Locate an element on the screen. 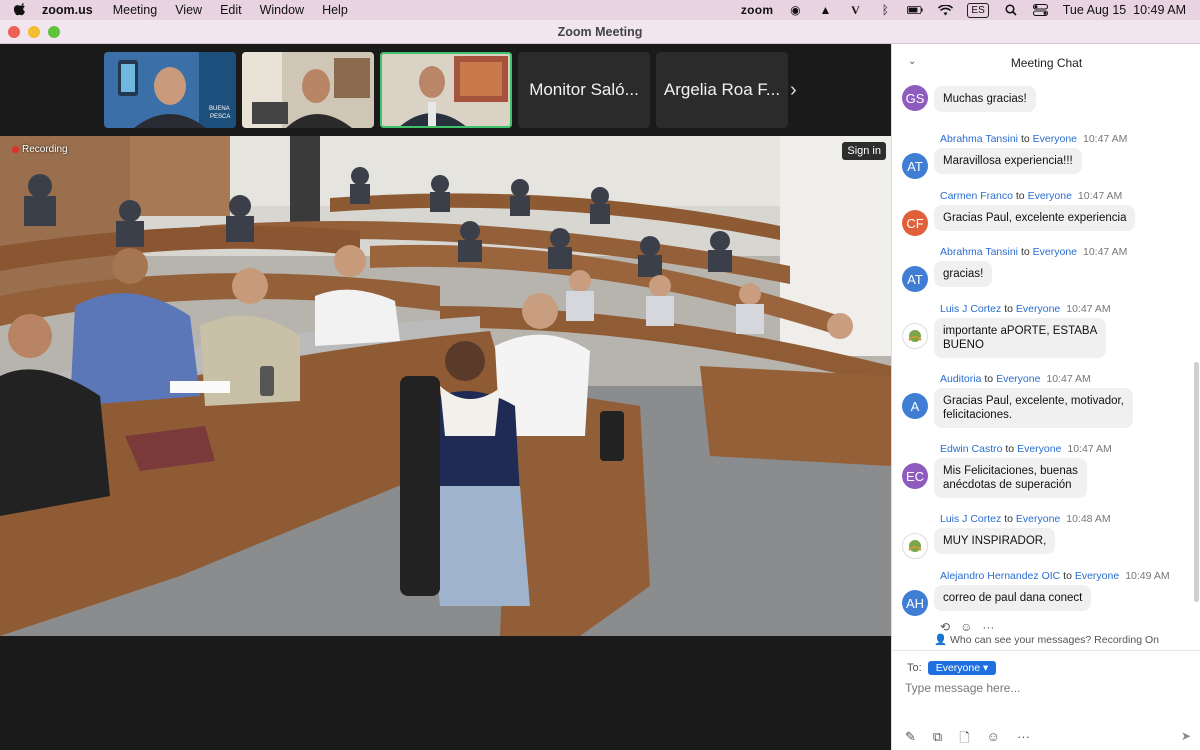 The image size is (1200, 750). zoom-status-item: zoom is located at coordinates (757, 10).